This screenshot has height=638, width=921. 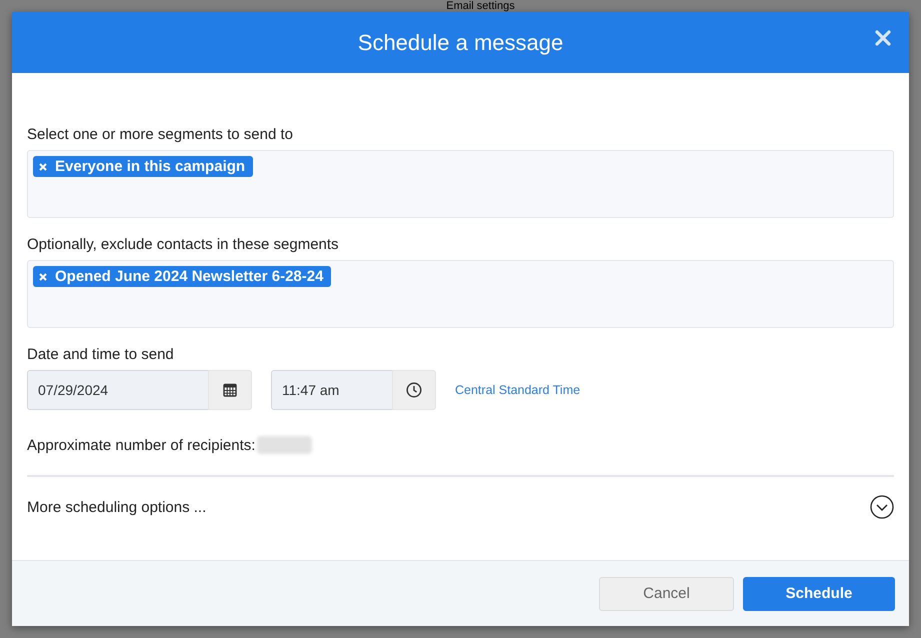 I want to click on clock-button, so click(x=414, y=390).